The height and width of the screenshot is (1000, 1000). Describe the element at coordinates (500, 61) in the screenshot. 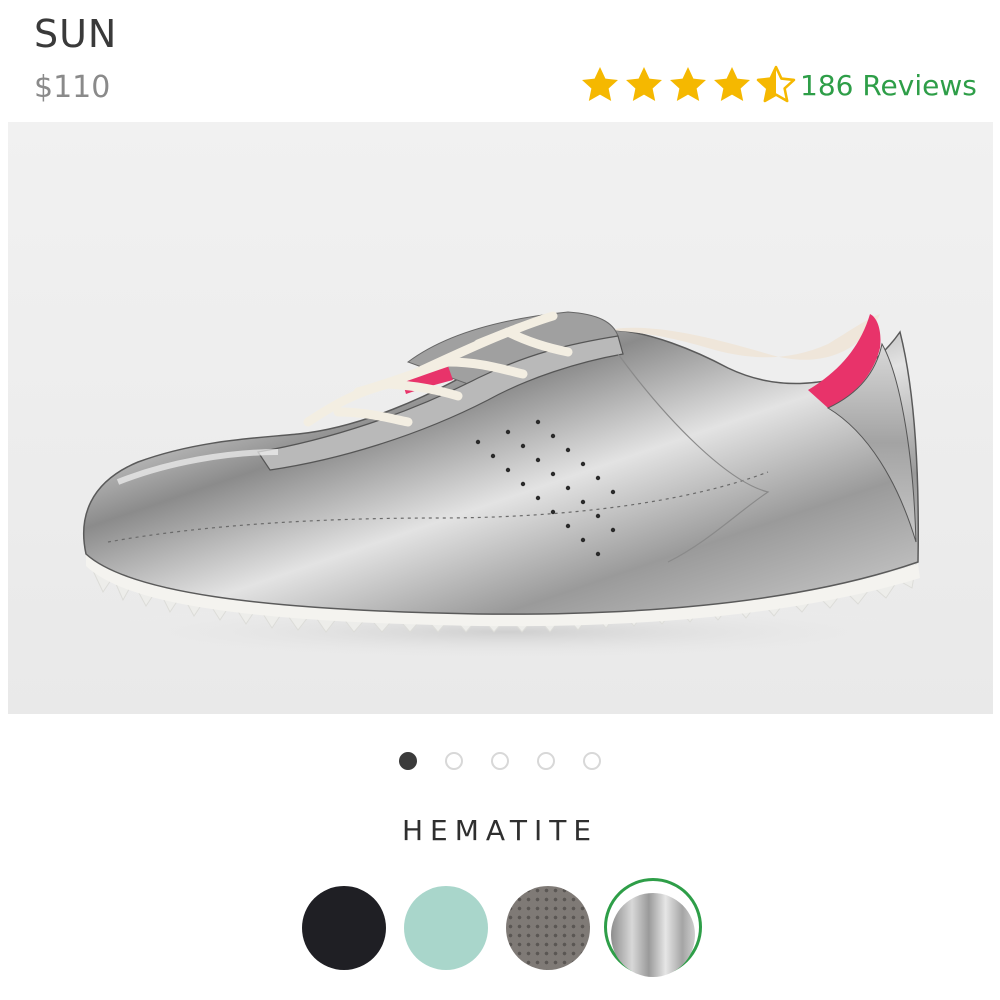

I see `product-header: SUN $110 186 Reviews` at that location.